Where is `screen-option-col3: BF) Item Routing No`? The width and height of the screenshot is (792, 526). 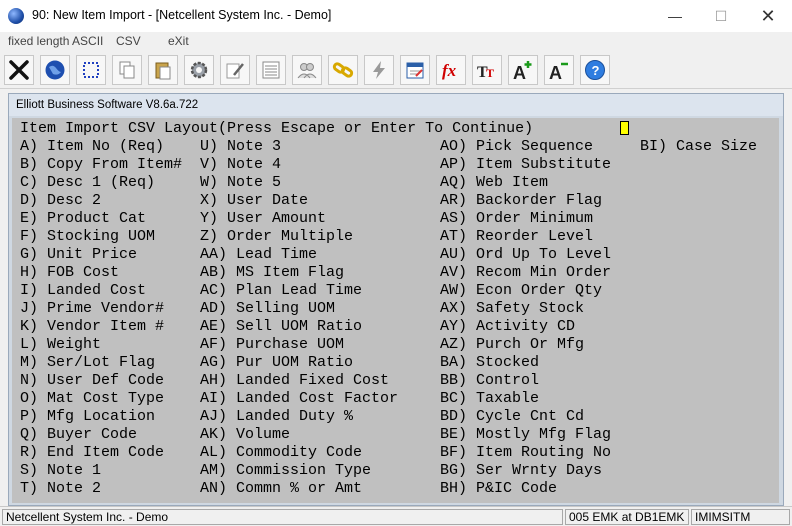 screen-option-col3: BF) Item Routing No is located at coordinates (526, 452).